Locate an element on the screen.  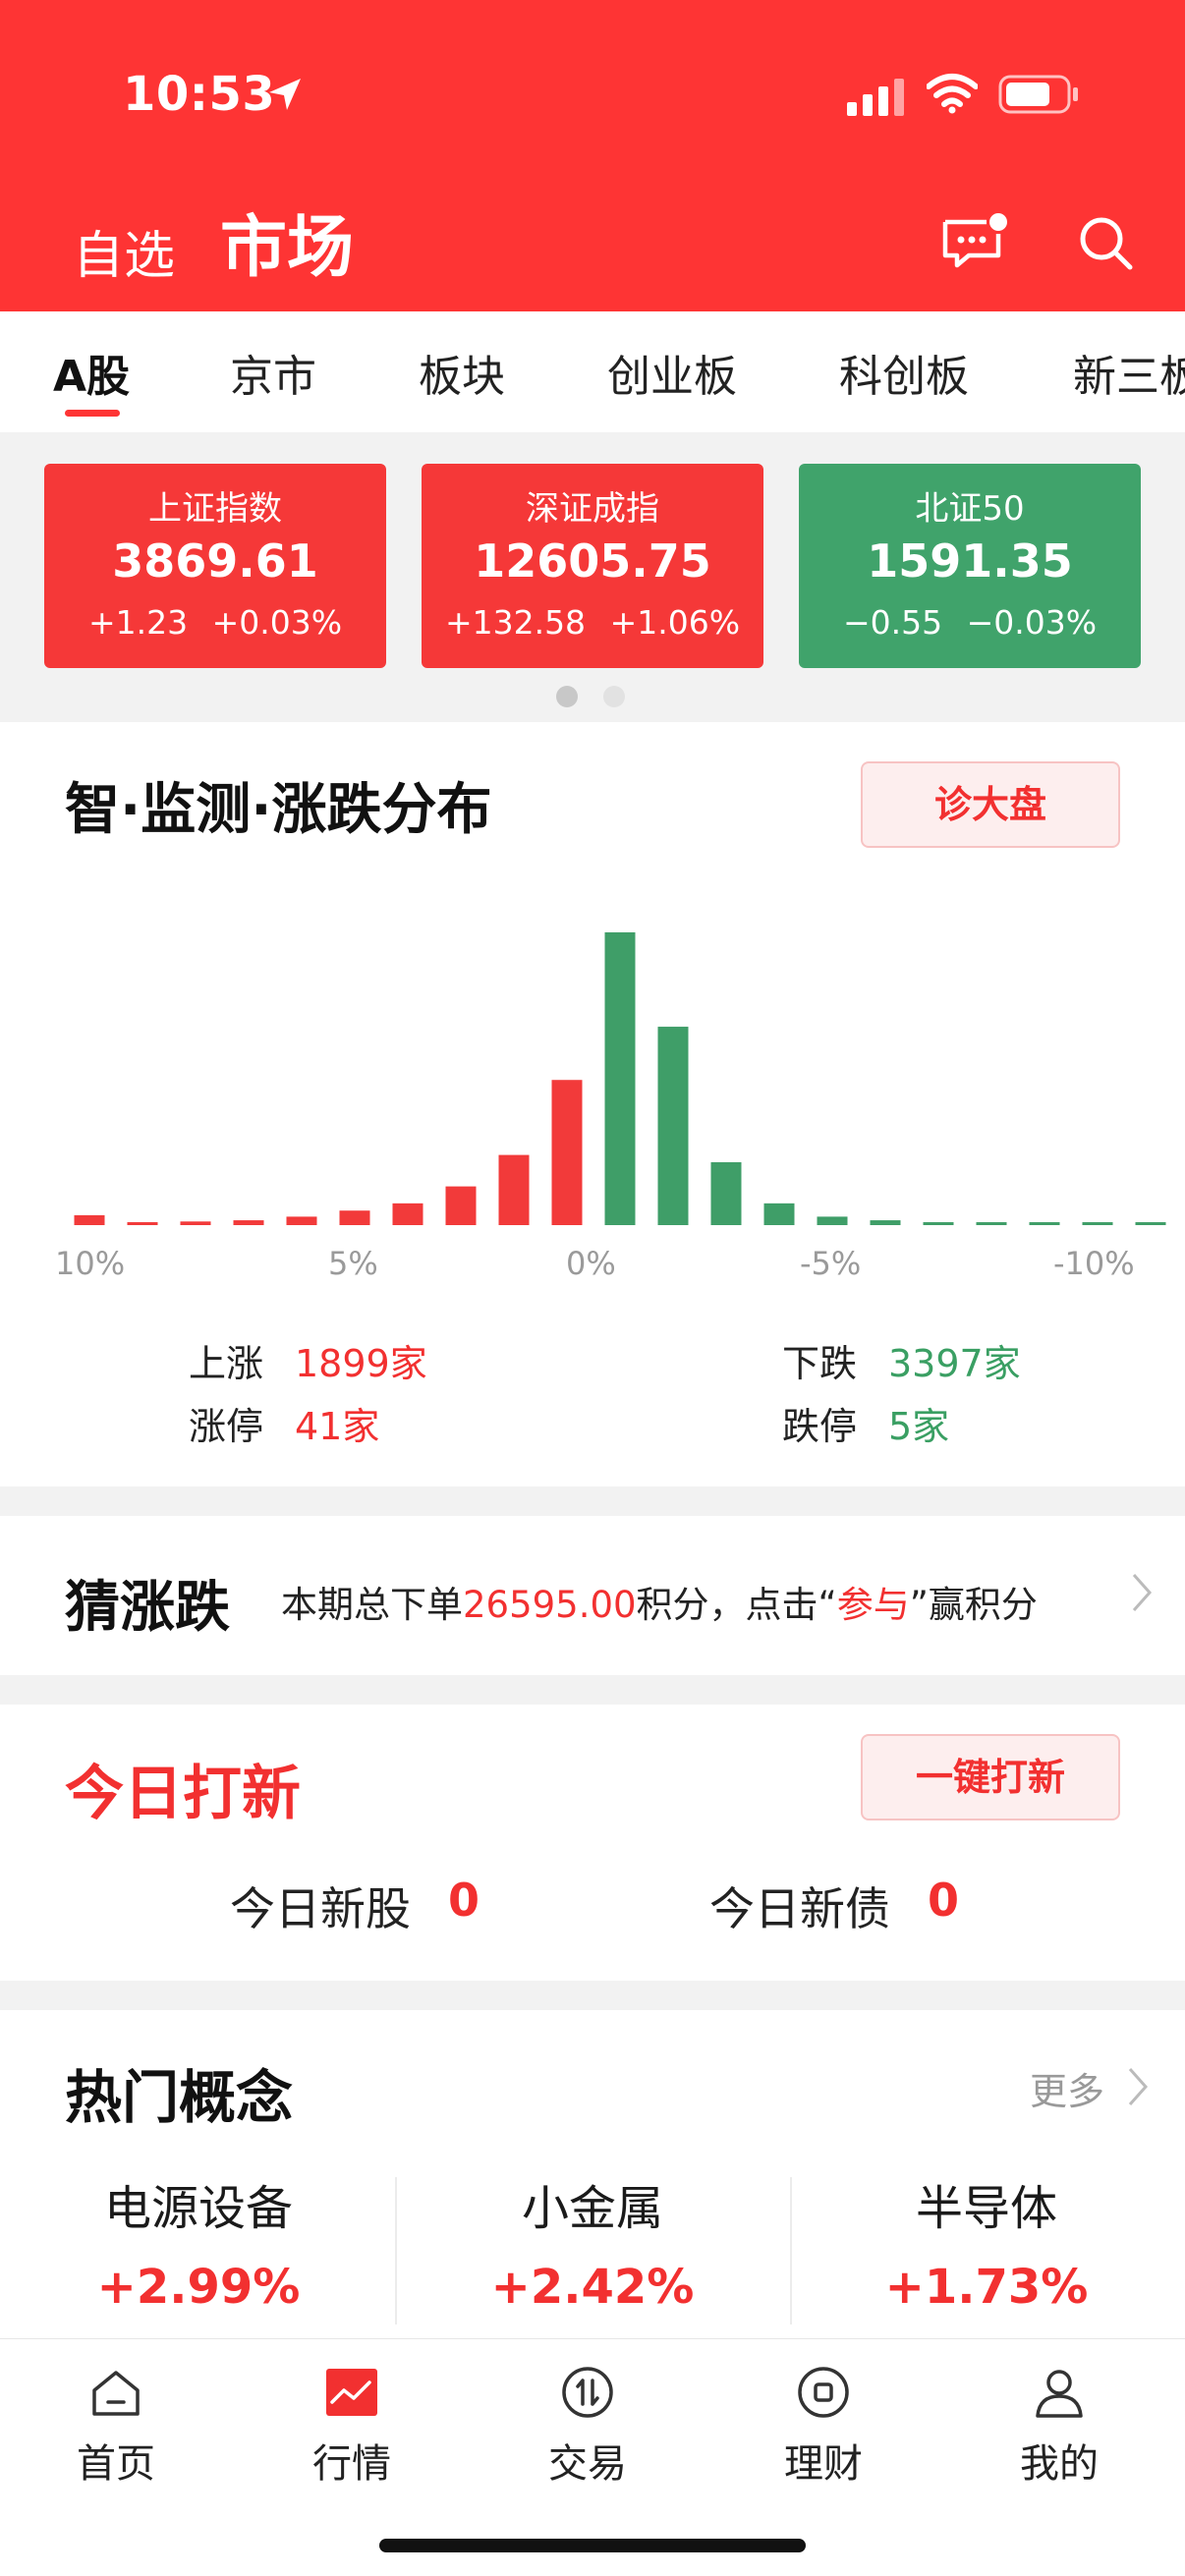
index-change: +132.58 +1.06% is located at coordinates (592, 622).